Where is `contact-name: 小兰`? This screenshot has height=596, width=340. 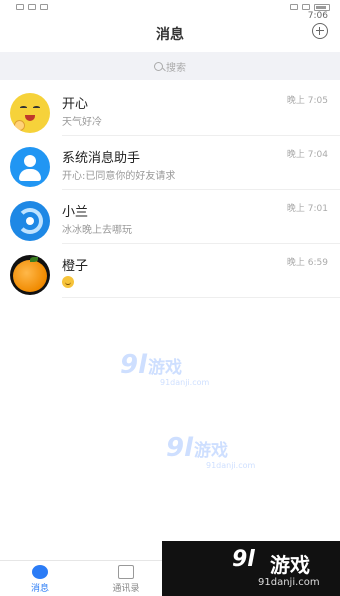
contact-name: 小兰 is located at coordinates (75, 212).